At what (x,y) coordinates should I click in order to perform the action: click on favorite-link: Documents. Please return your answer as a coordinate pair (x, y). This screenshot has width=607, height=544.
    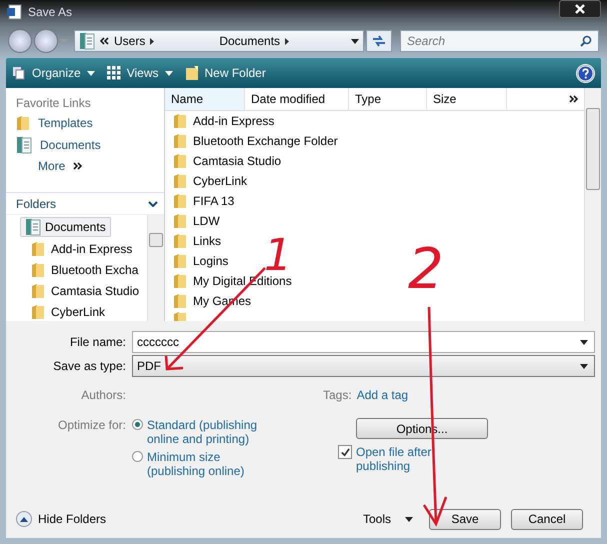
    Looking at the image, I should click on (90, 145).